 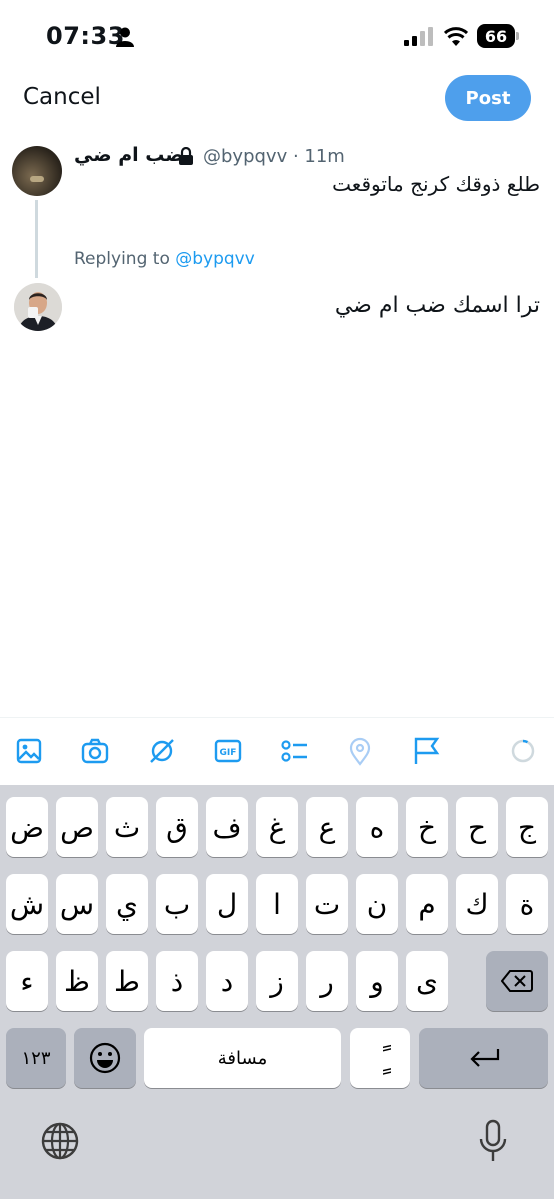 I want to click on return-icon, so click(x=484, y=1058).